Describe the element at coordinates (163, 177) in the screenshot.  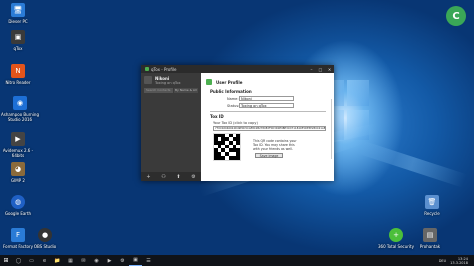
I see `group-chat-icon: ⚇` at that location.